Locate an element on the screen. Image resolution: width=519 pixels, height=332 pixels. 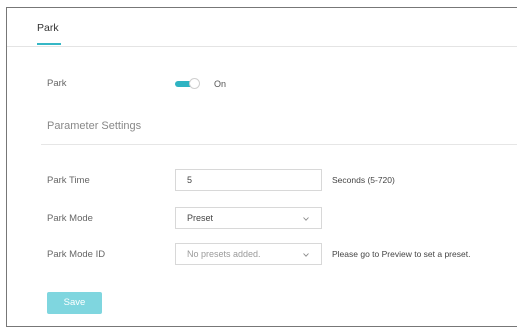
active-tab-indicator is located at coordinates (49, 44).